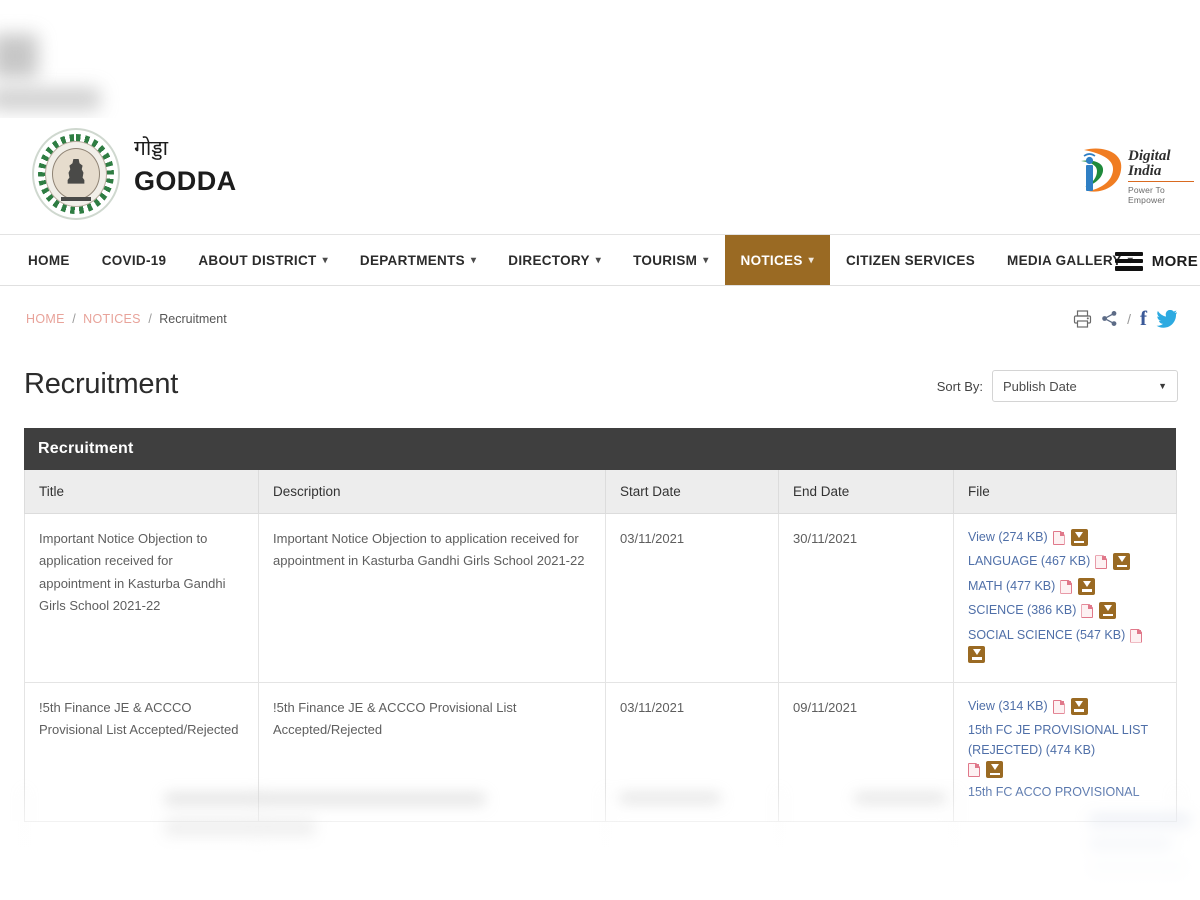 The height and width of the screenshot is (900, 1200). What do you see at coordinates (151, 148) in the screenshot?
I see `district-name-hindi: गोड्डा` at bounding box center [151, 148].